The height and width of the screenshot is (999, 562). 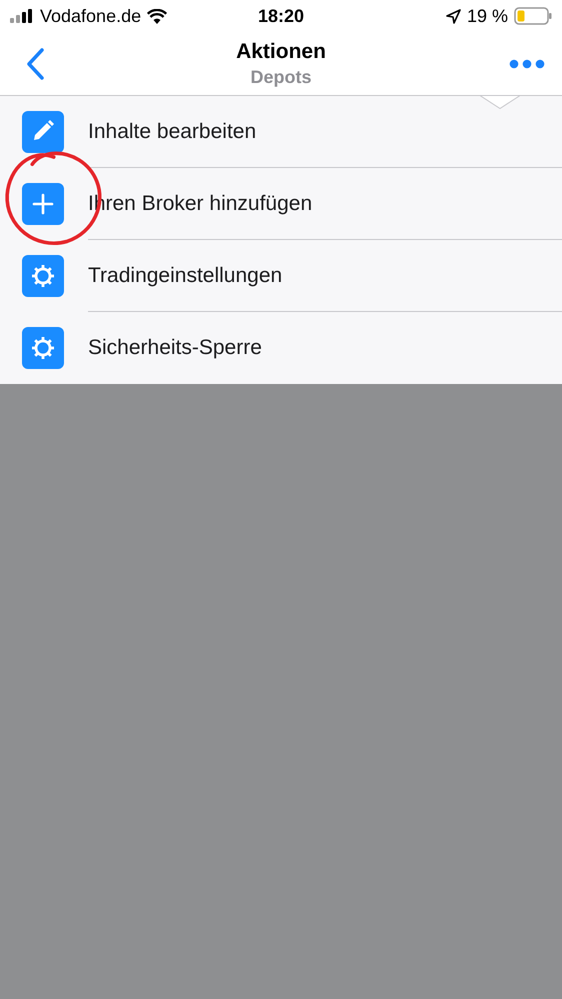 What do you see at coordinates (281, 52) in the screenshot?
I see `nav-title: Aktionen` at bounding box center [281, 52].